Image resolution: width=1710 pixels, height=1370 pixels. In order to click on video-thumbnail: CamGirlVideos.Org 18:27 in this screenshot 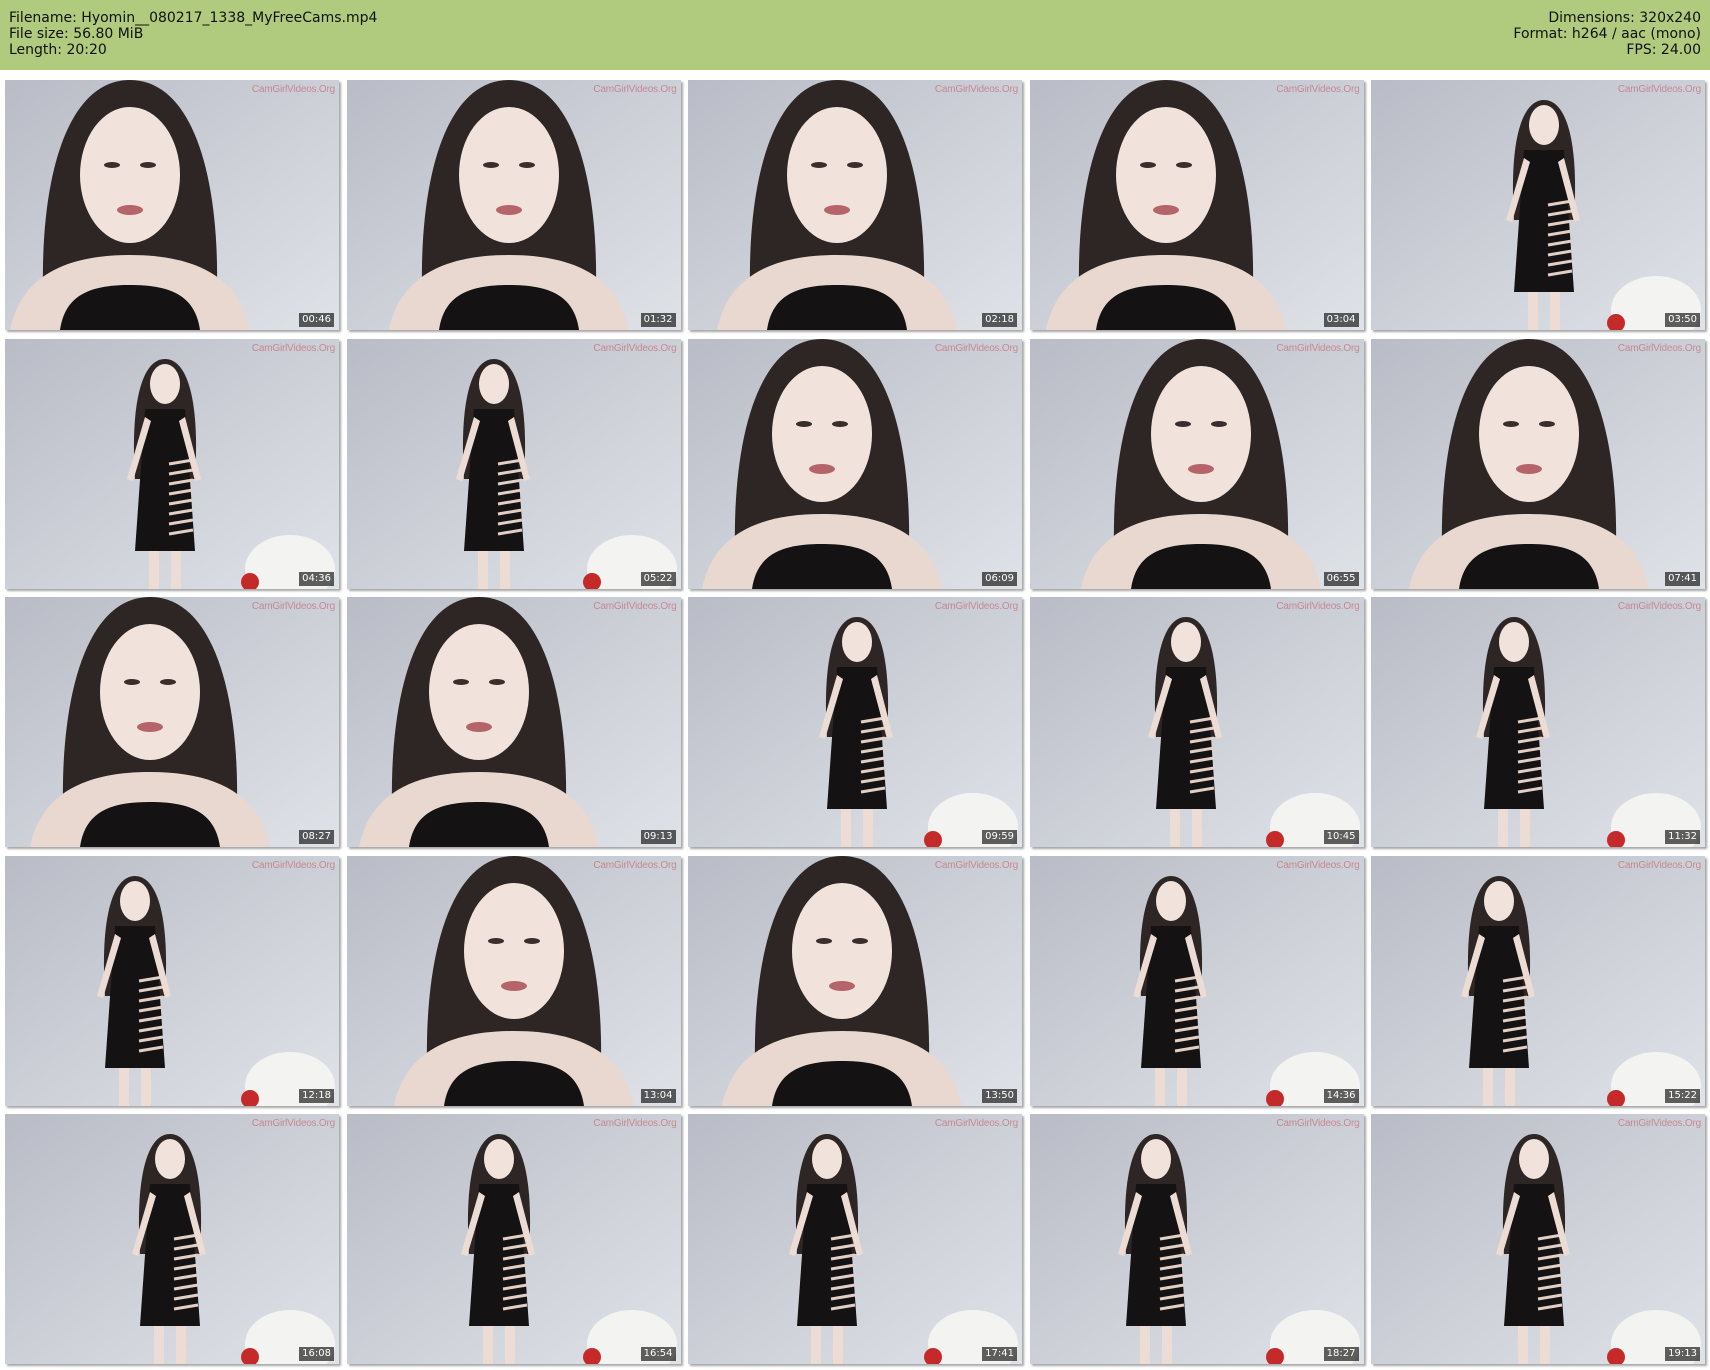, I will do `click(1196, 1239)`.